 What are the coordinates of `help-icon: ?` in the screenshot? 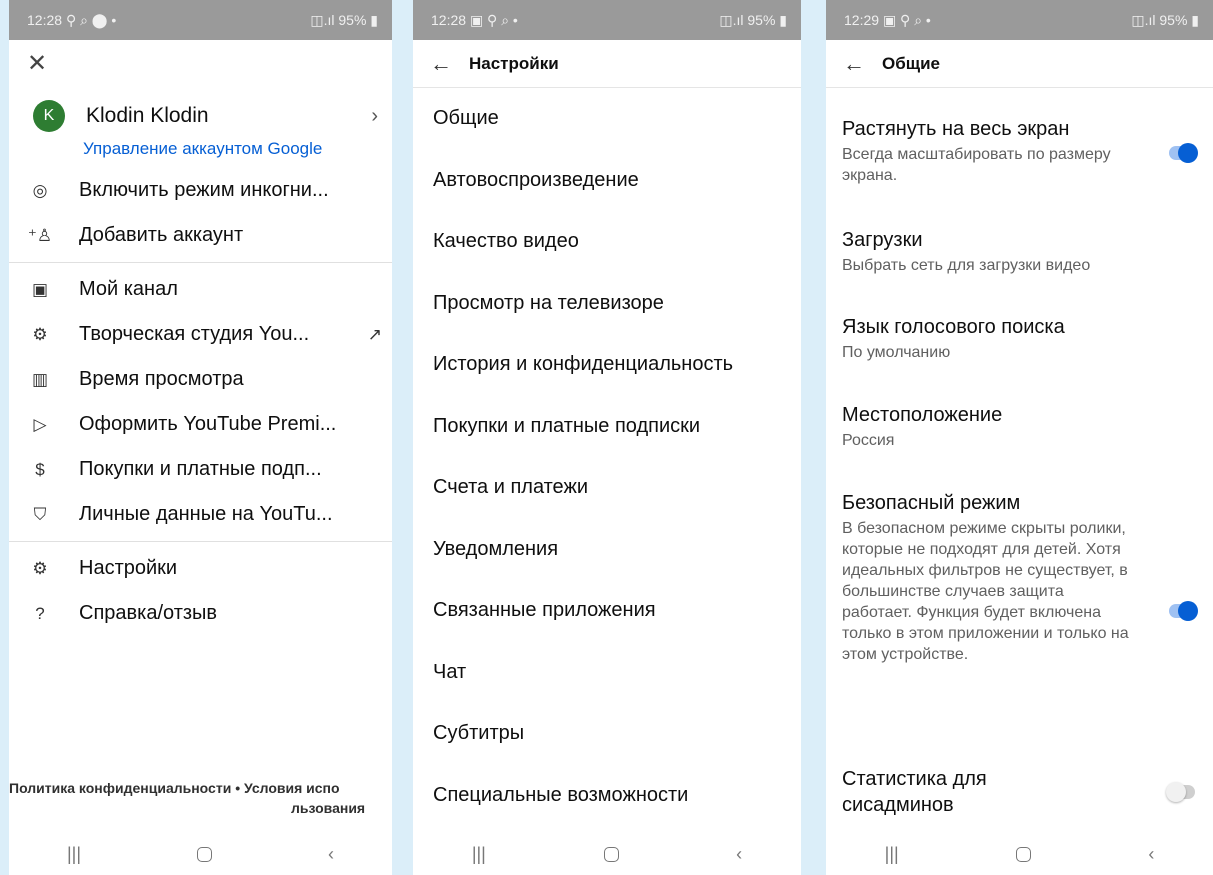 It's located at (40, 613).